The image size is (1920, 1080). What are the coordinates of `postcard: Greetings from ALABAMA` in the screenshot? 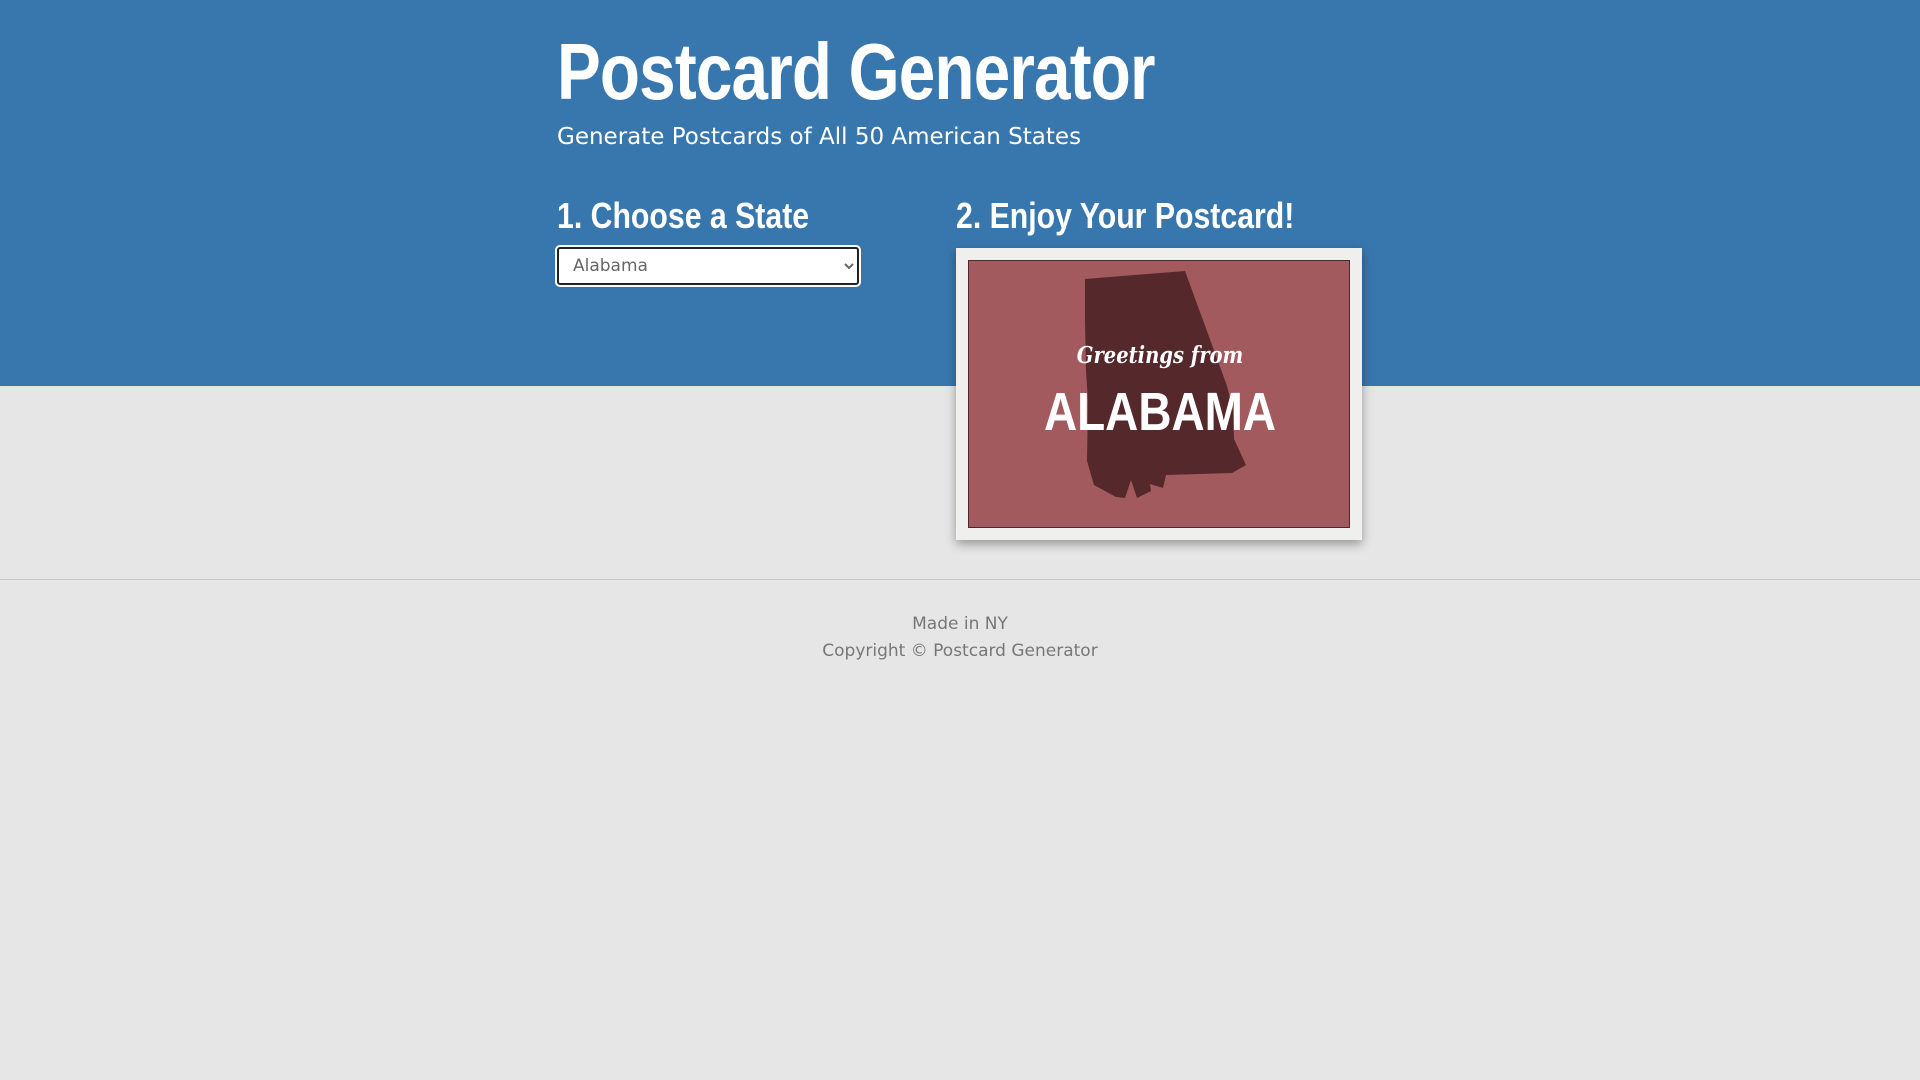 It's located at (1159, 394).